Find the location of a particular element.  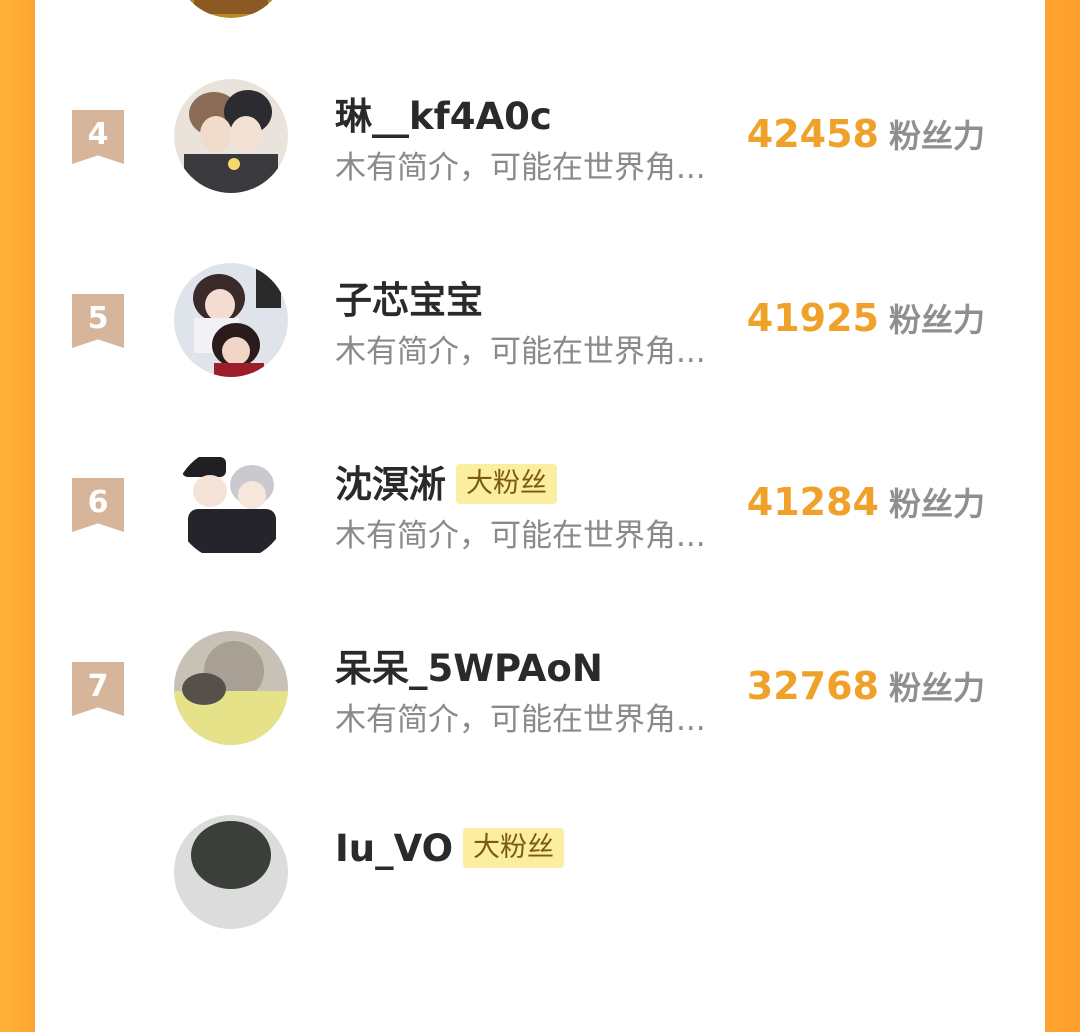

fan-power: 32768 粉丝力 is located at coordinates (866, 690).